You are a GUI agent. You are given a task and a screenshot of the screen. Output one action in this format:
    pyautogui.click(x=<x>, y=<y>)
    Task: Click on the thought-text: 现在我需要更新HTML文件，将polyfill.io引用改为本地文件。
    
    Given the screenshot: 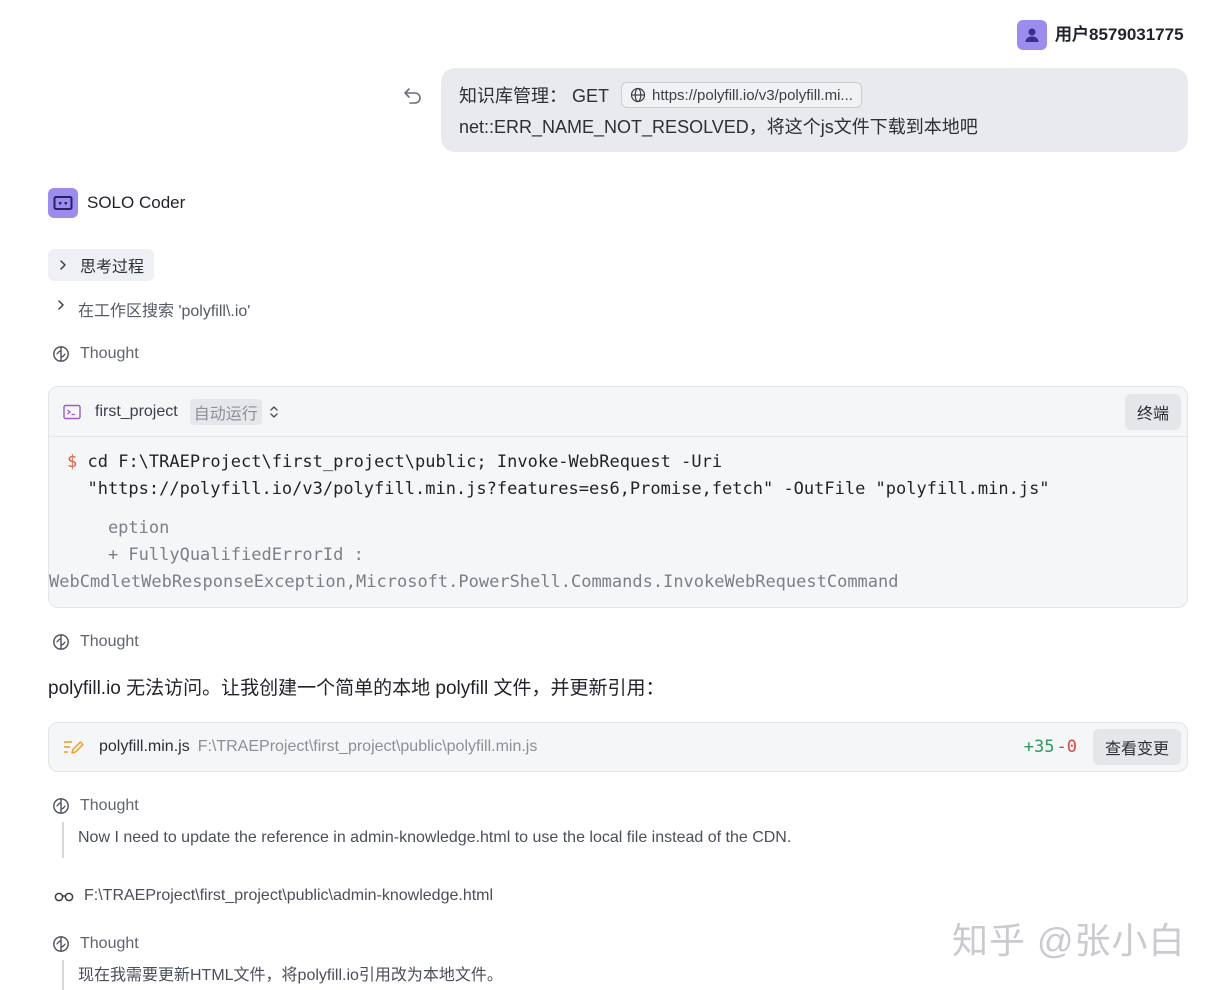 What is the action you would take?
    pyautogui.click(x=290, y=975)
    